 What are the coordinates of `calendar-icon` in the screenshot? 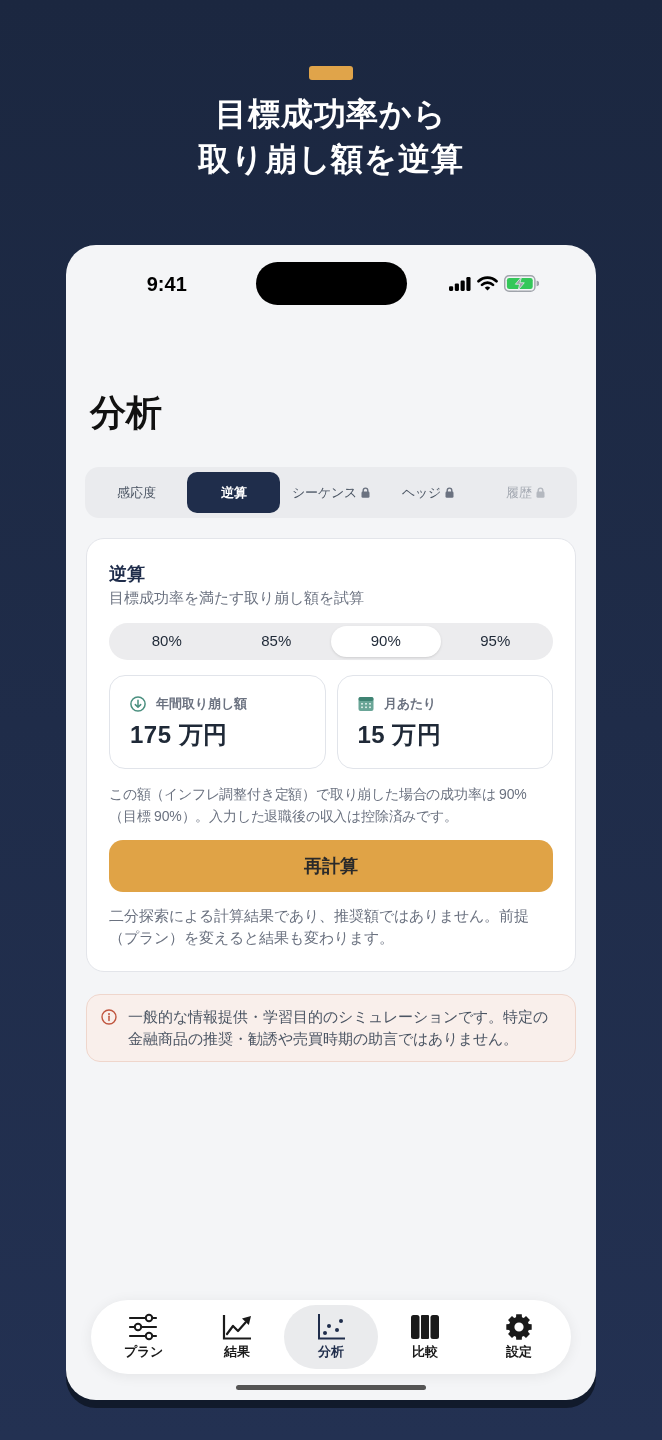 It's located at (365, 704).